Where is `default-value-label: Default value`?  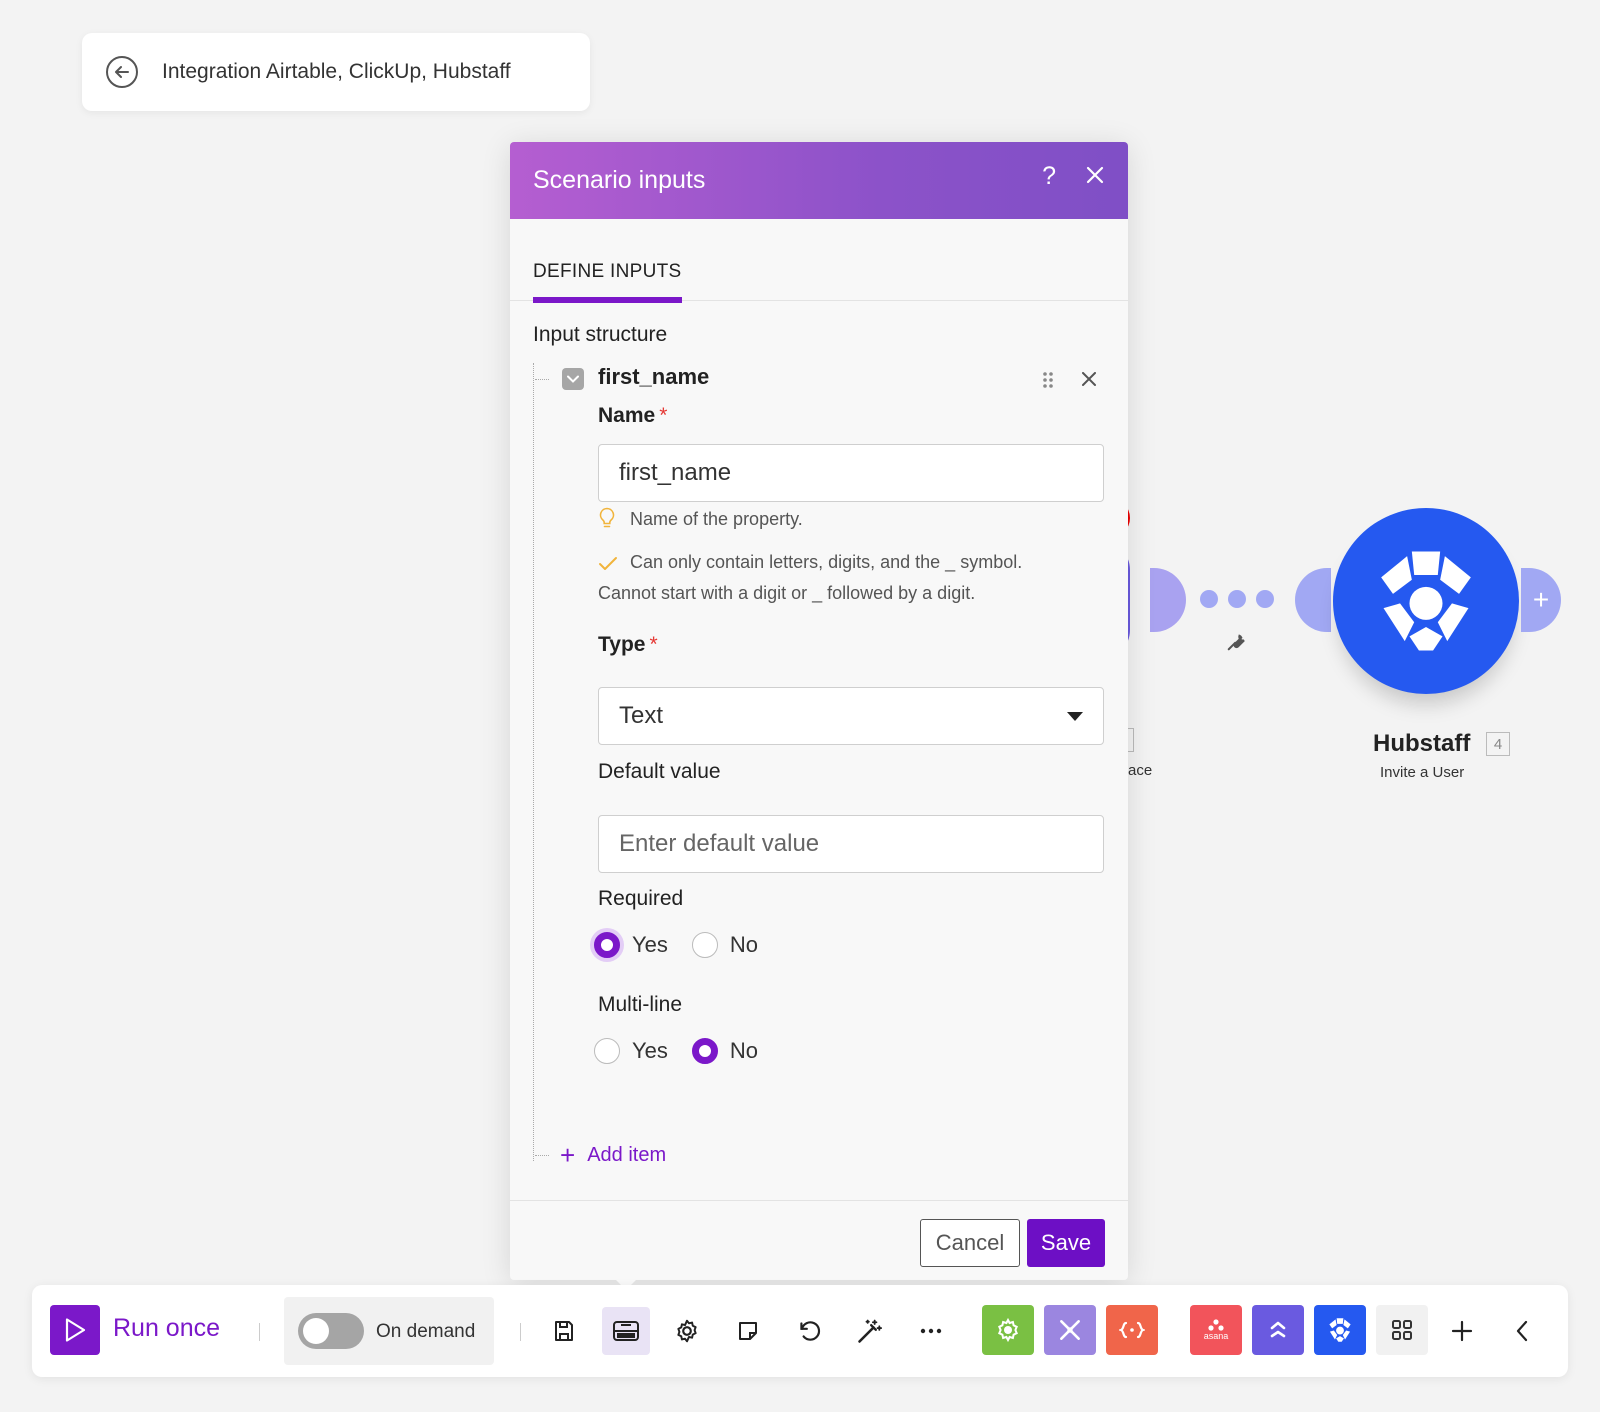 default-value-label: Default value is located at coordinates (659, 771).